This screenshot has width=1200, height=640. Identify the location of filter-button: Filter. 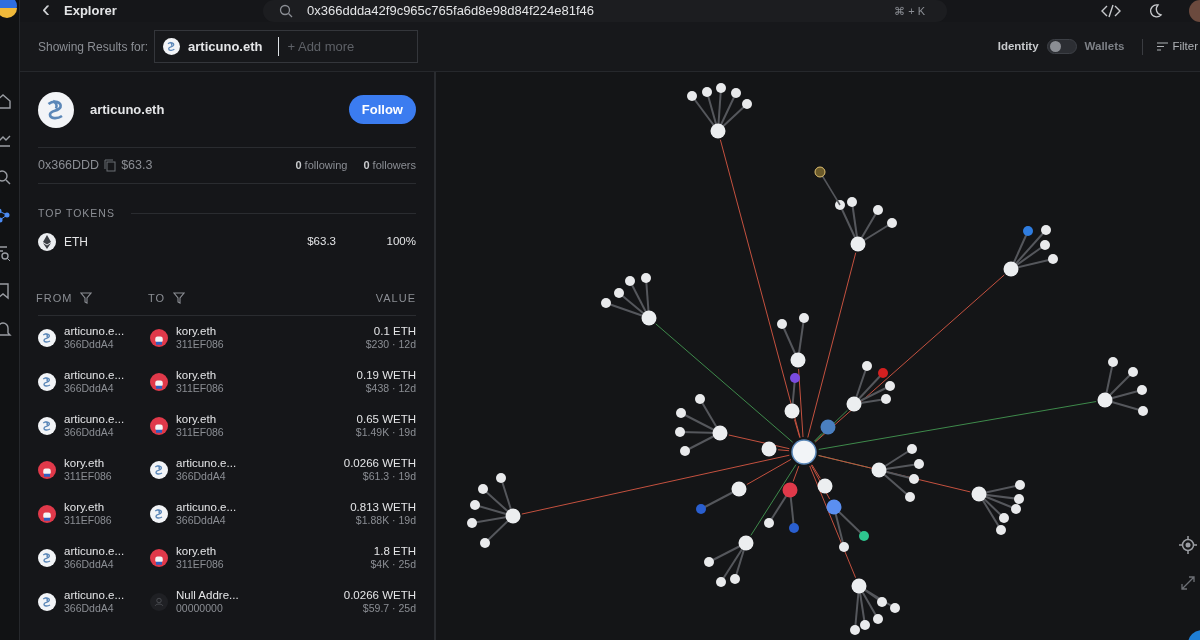
(1177, 46).